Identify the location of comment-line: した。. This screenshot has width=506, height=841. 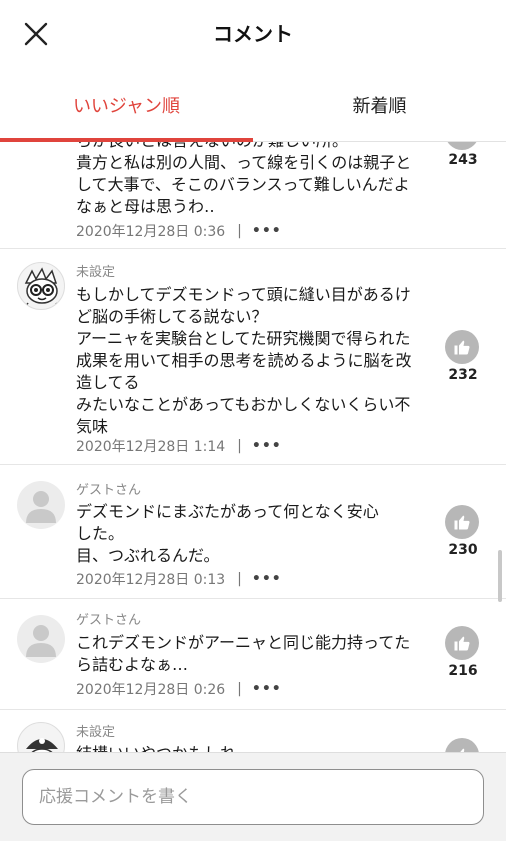
(100, 533).